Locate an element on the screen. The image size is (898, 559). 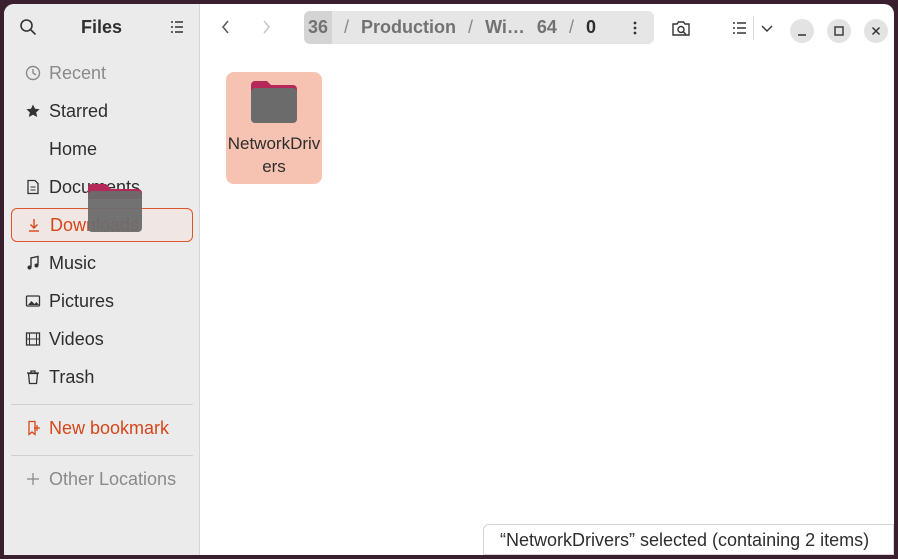
sidebar-item-trash: Trash is located at coordinates (102, 377).